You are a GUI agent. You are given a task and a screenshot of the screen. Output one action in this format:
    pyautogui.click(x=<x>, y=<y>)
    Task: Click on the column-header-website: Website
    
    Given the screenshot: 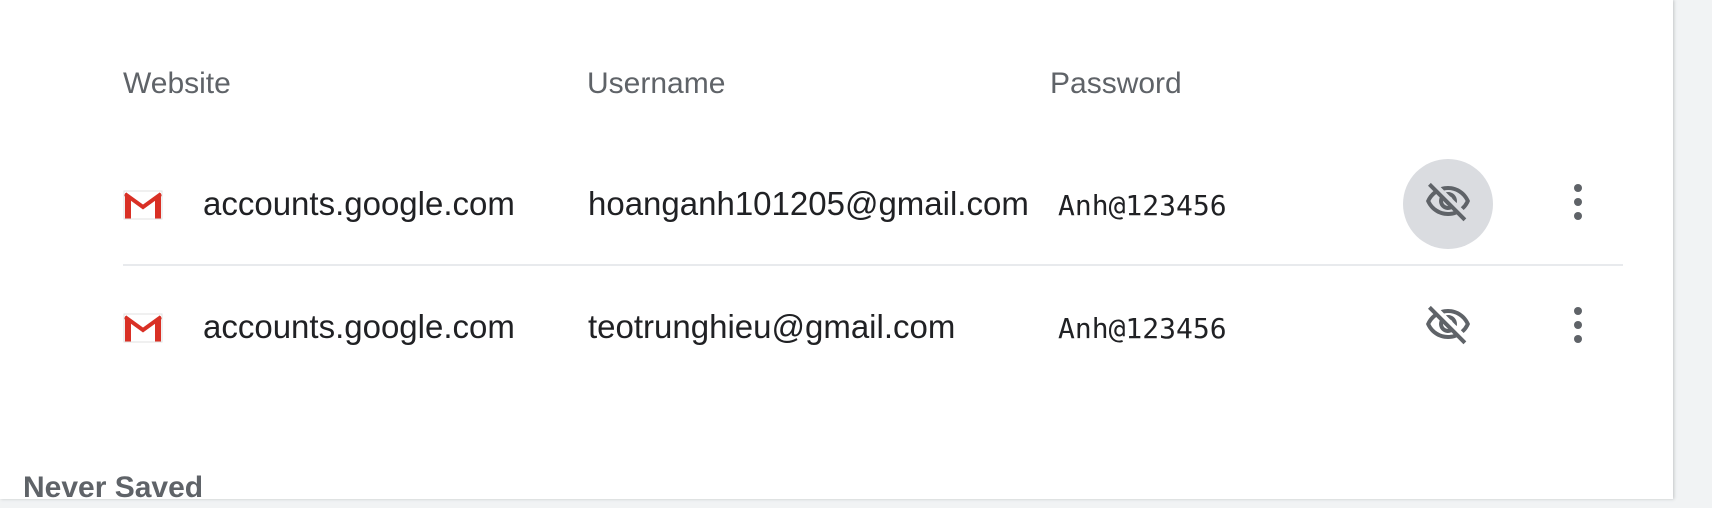 What is the action you would take?
    pyautogui.click(x=177, y=83)
    